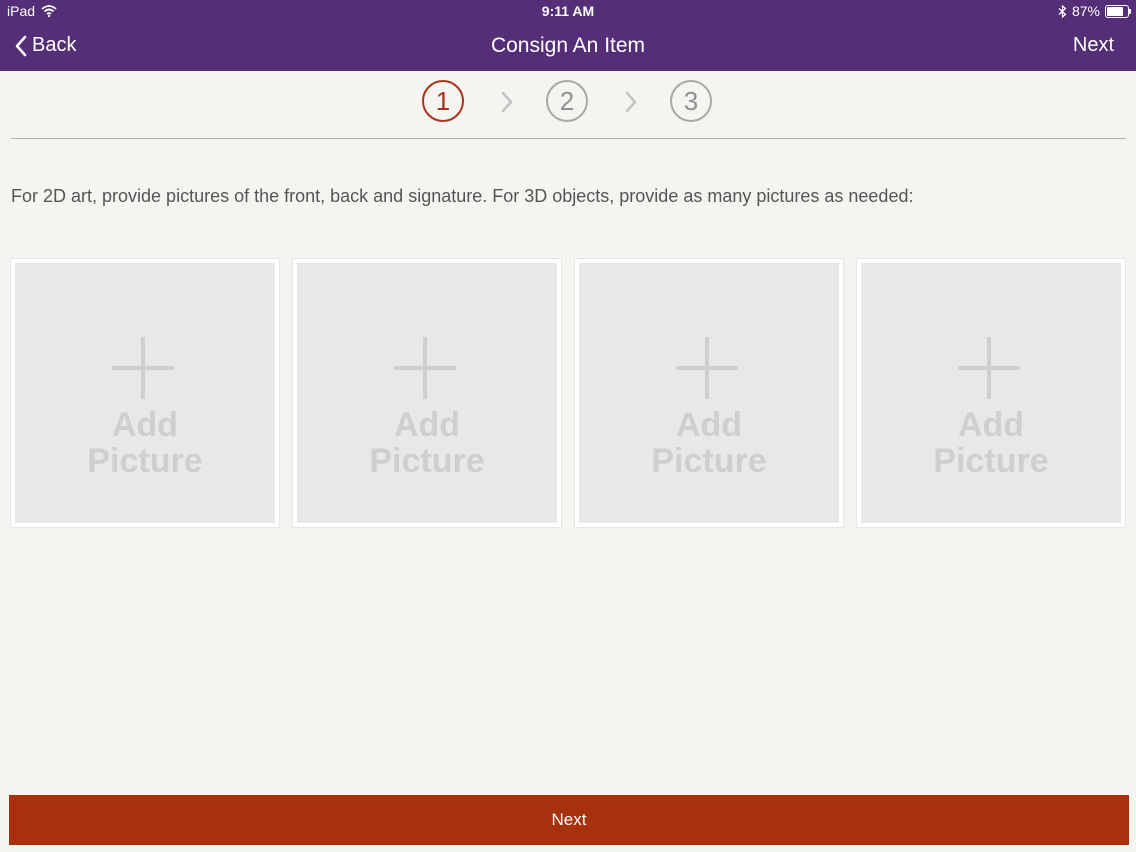 The height and width of the screenshot is (852, 1136). What do you see at coordinates (443, 101) in the screenshot?
I see `step-1: 1` at bounding box center [443, 101].